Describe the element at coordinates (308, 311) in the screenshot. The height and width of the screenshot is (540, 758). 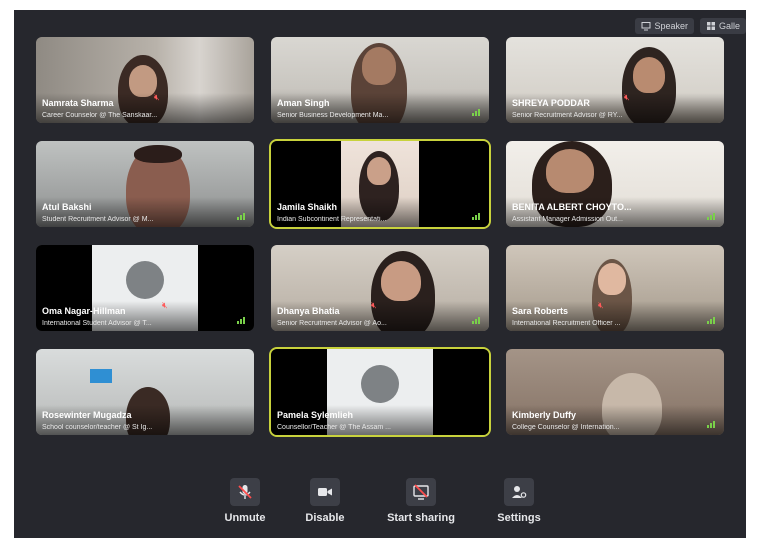
I see `participant-name: Dhanya Bhatia` at that location.